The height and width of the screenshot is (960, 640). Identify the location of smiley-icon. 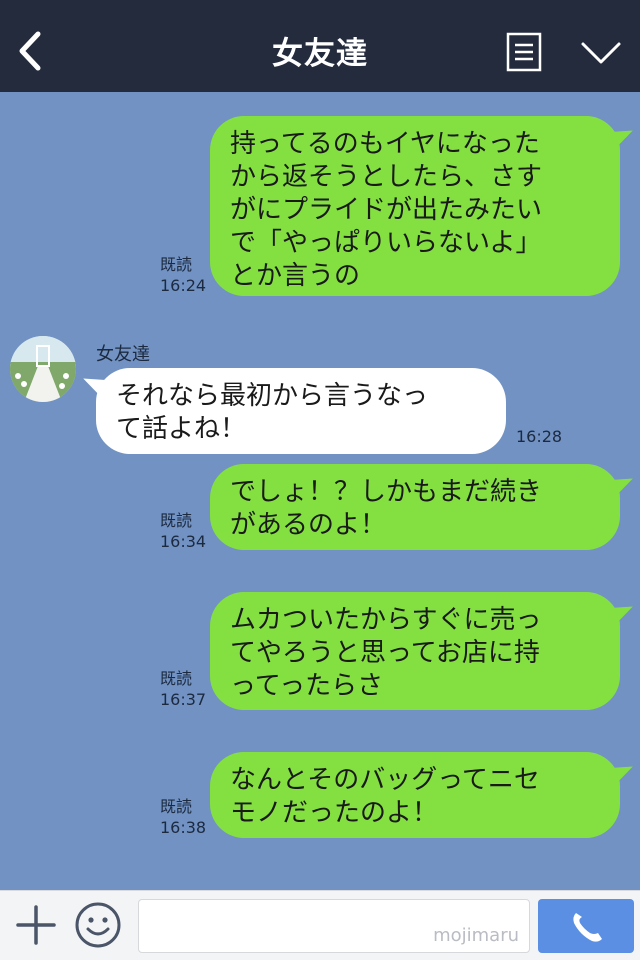
(98, 925).